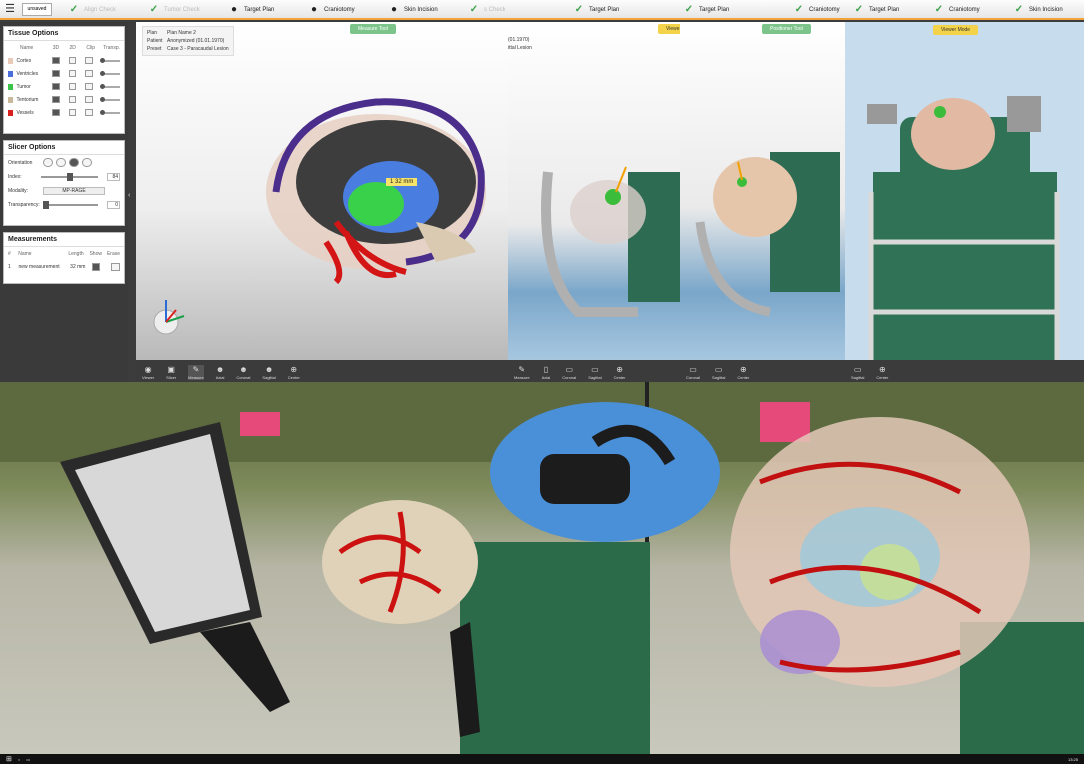 Image resolution: width=1084 pixels, height=764 pixels. What do you see at coordinates (64, 86) in the screenshot?
I see `tissue-row: Tumor` at bounding box center [64, 86].